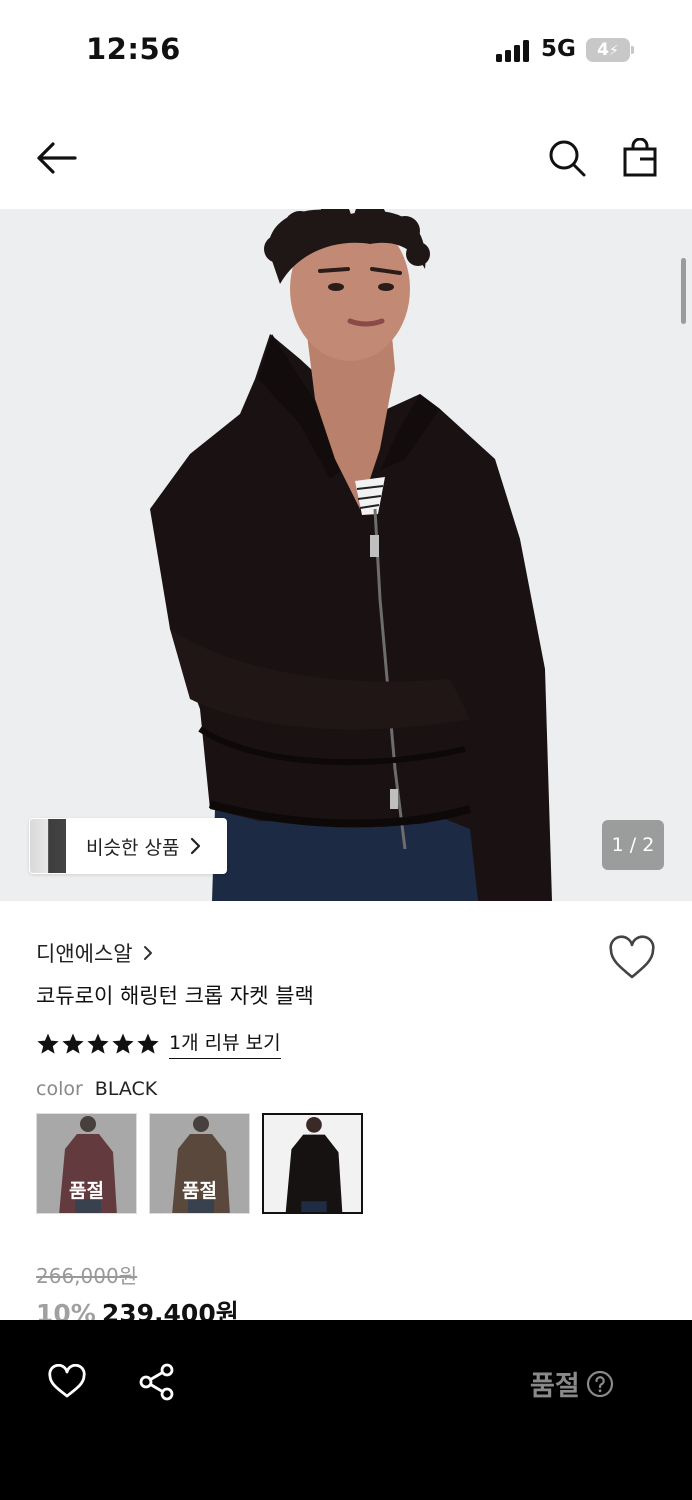  I want to click on search-icon, so click(567, 158).